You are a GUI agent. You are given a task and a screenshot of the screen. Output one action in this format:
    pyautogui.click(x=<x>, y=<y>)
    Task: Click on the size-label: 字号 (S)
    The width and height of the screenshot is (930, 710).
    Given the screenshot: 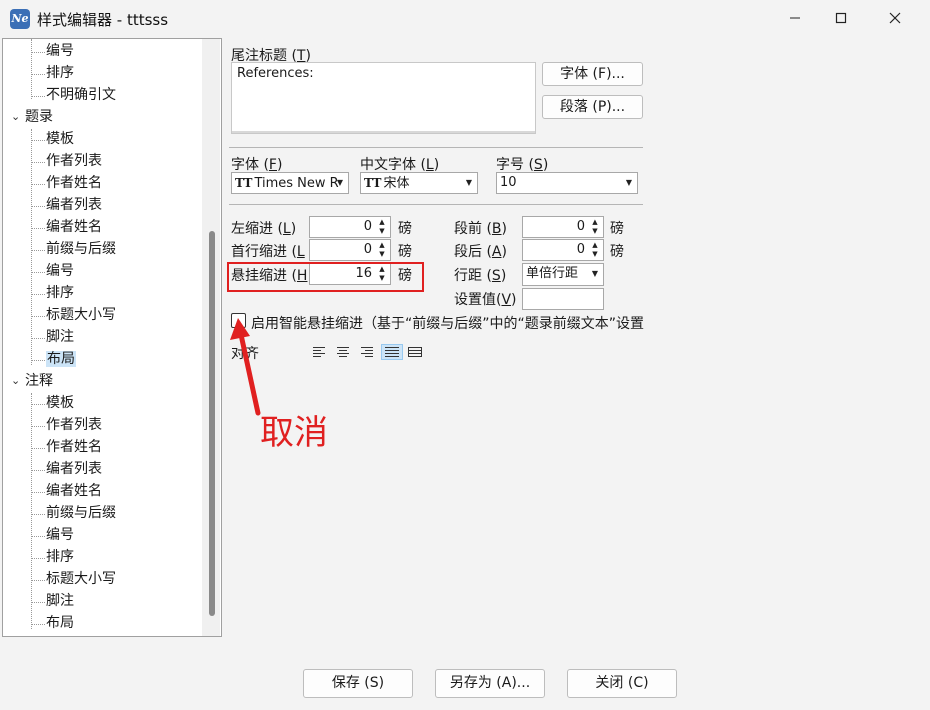 What is the action you would take?
    pyautogui.click(x=522, y=165)
    